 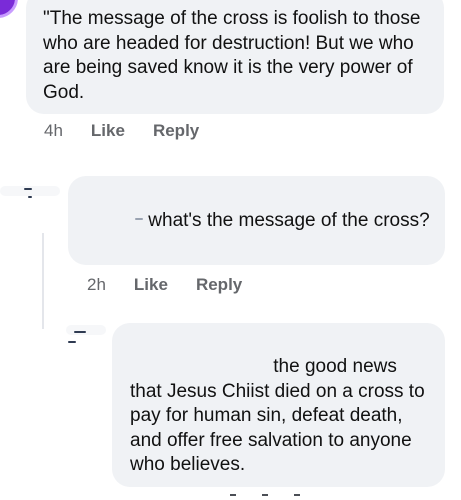 I want to click on redacted-avatar, so click(x=86, y=330).